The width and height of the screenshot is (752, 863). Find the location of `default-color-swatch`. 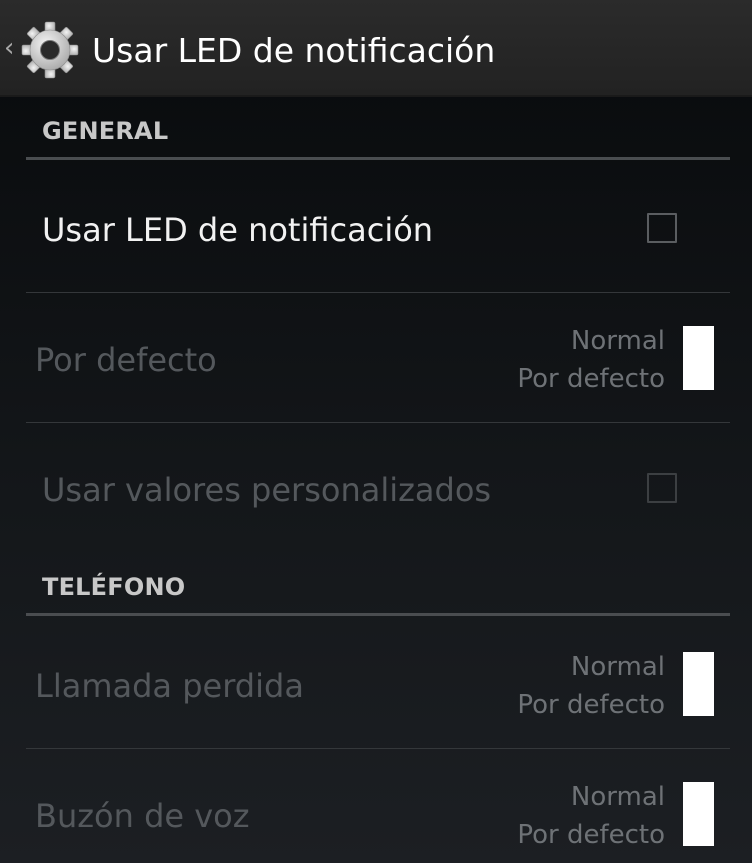

default-color-swatch is located at coordinates (698, 358).